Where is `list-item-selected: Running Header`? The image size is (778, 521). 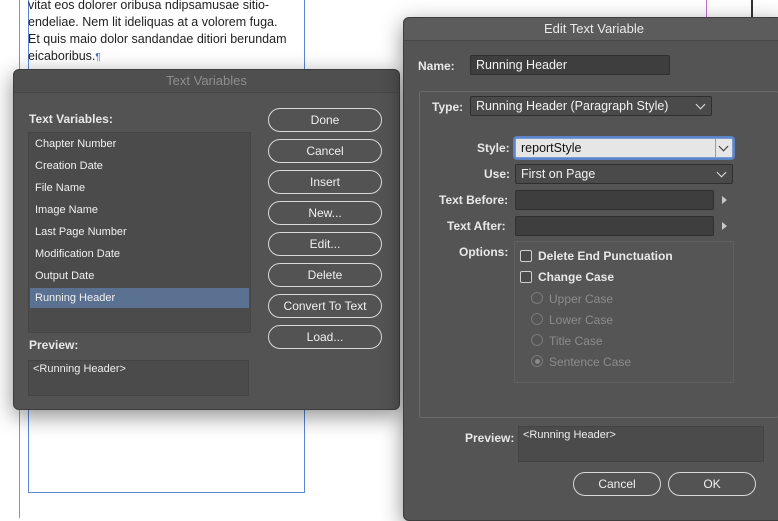
list-item-selected: Running Header is located at coordinates (139, 298).